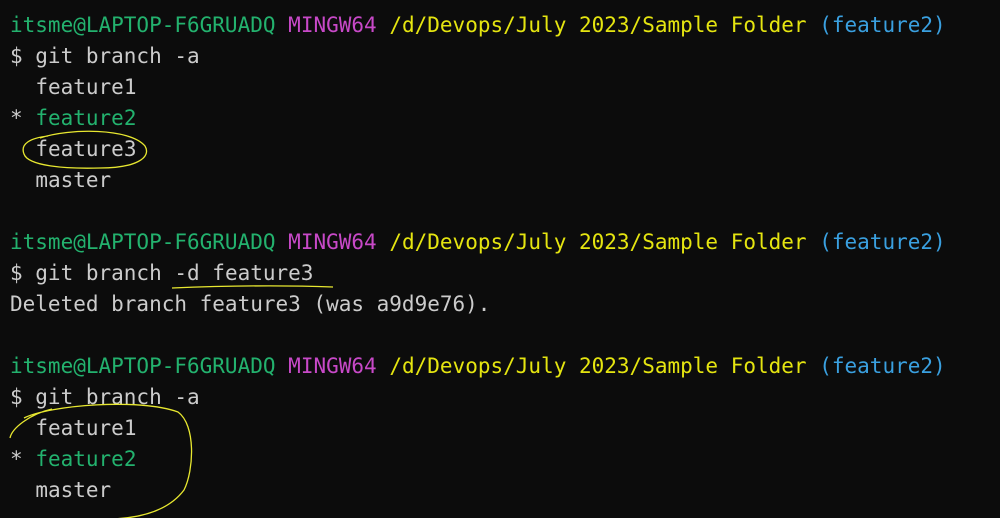 The height and width of the screenshot is (518, 1000). What do you see at coordinates (86, 273) in the screenshot?
I see `command-prefix: $ git branch` at bounding box center [86, 273].